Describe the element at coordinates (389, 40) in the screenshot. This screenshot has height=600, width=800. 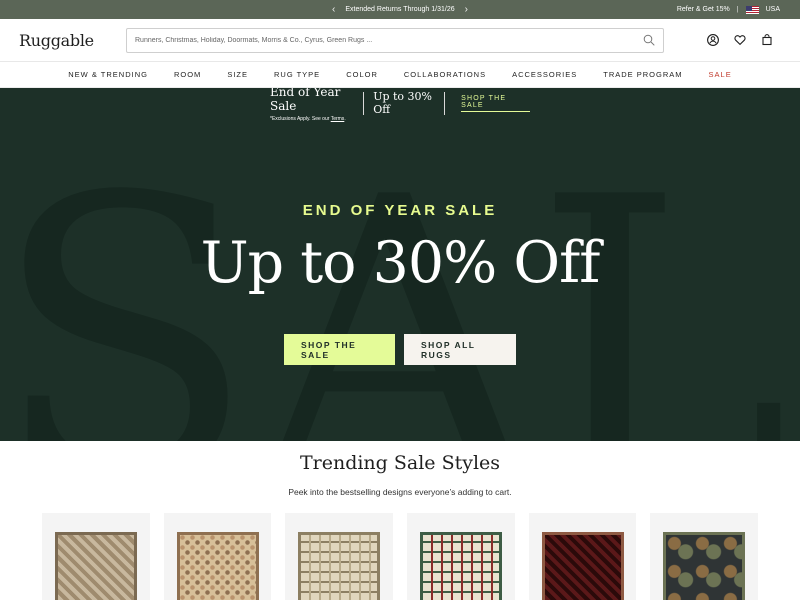
I see `search-input` at that location.